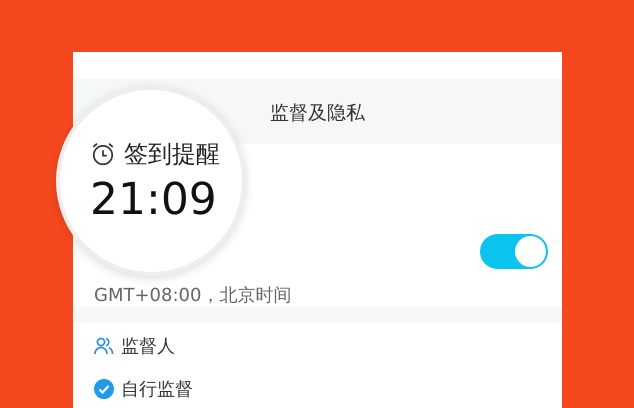  What do you see at coordinates (154, 199) in the screenshot?
I see `reminder-time: 21:09` at bounding box center [154, 199].